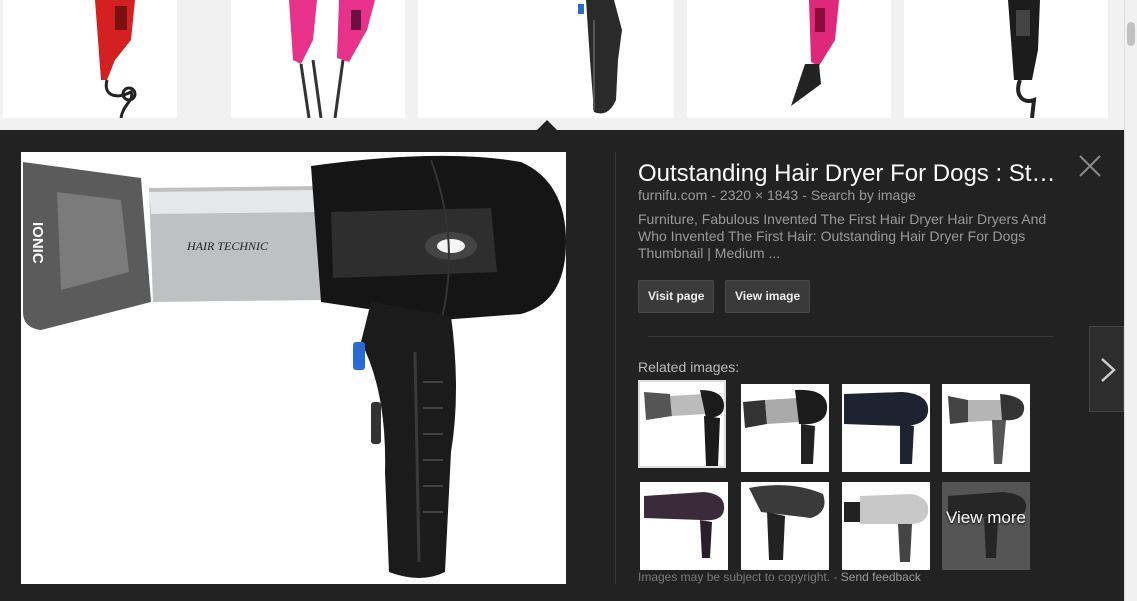 This screenshot has height=601, width=1137. What do you see at coordinates (676, 296) in the screenshot?
I see `visit-page-button: Visit page` at bounding box center [676, 296].